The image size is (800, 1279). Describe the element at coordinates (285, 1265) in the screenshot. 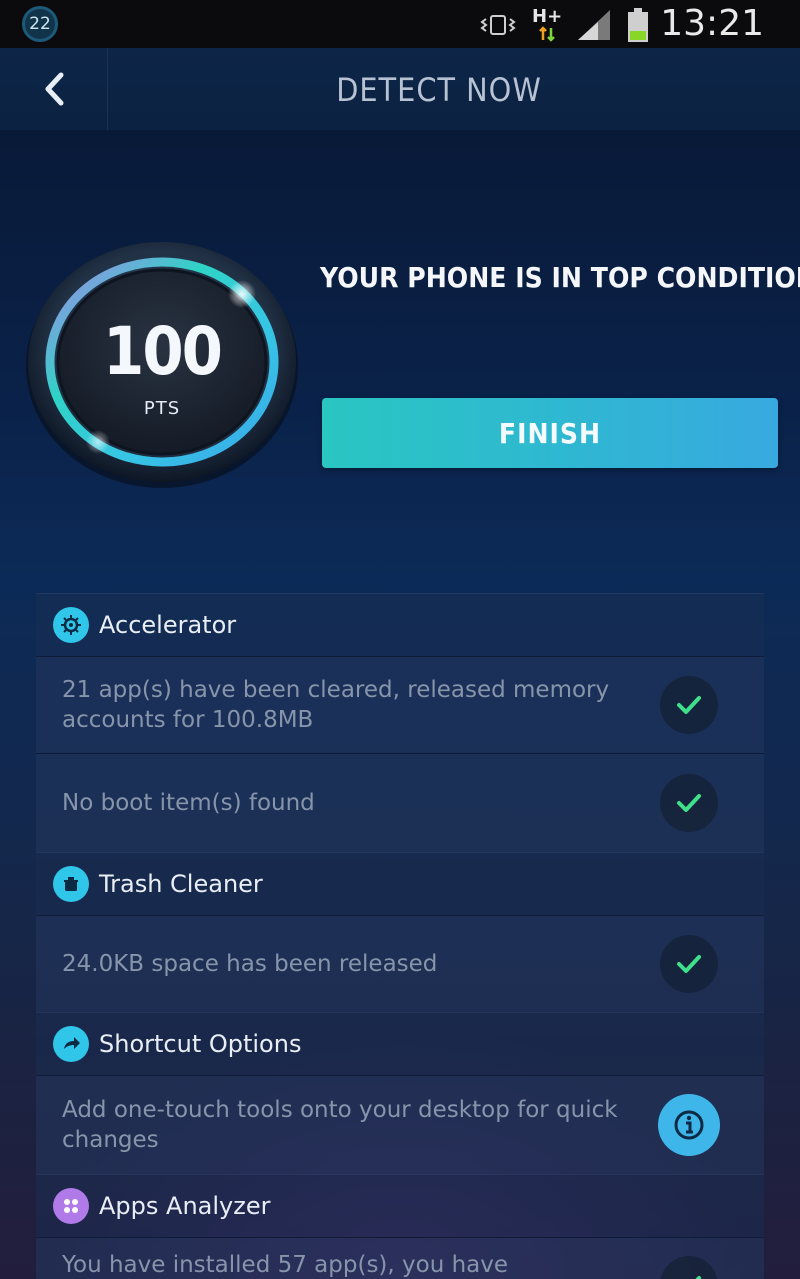

I see `item-text: You have installed 57 app(s), you have` at that location.